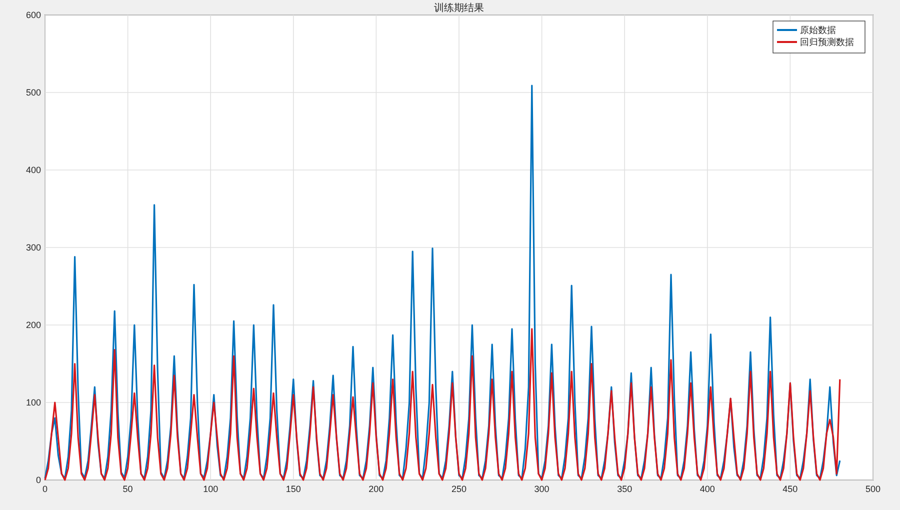 Image resolution: width=900 pixels, height=510 pixels. Describe the element at coordinates (376, 489) in the screenshot. I see `x-tick-label: 200` at that location.